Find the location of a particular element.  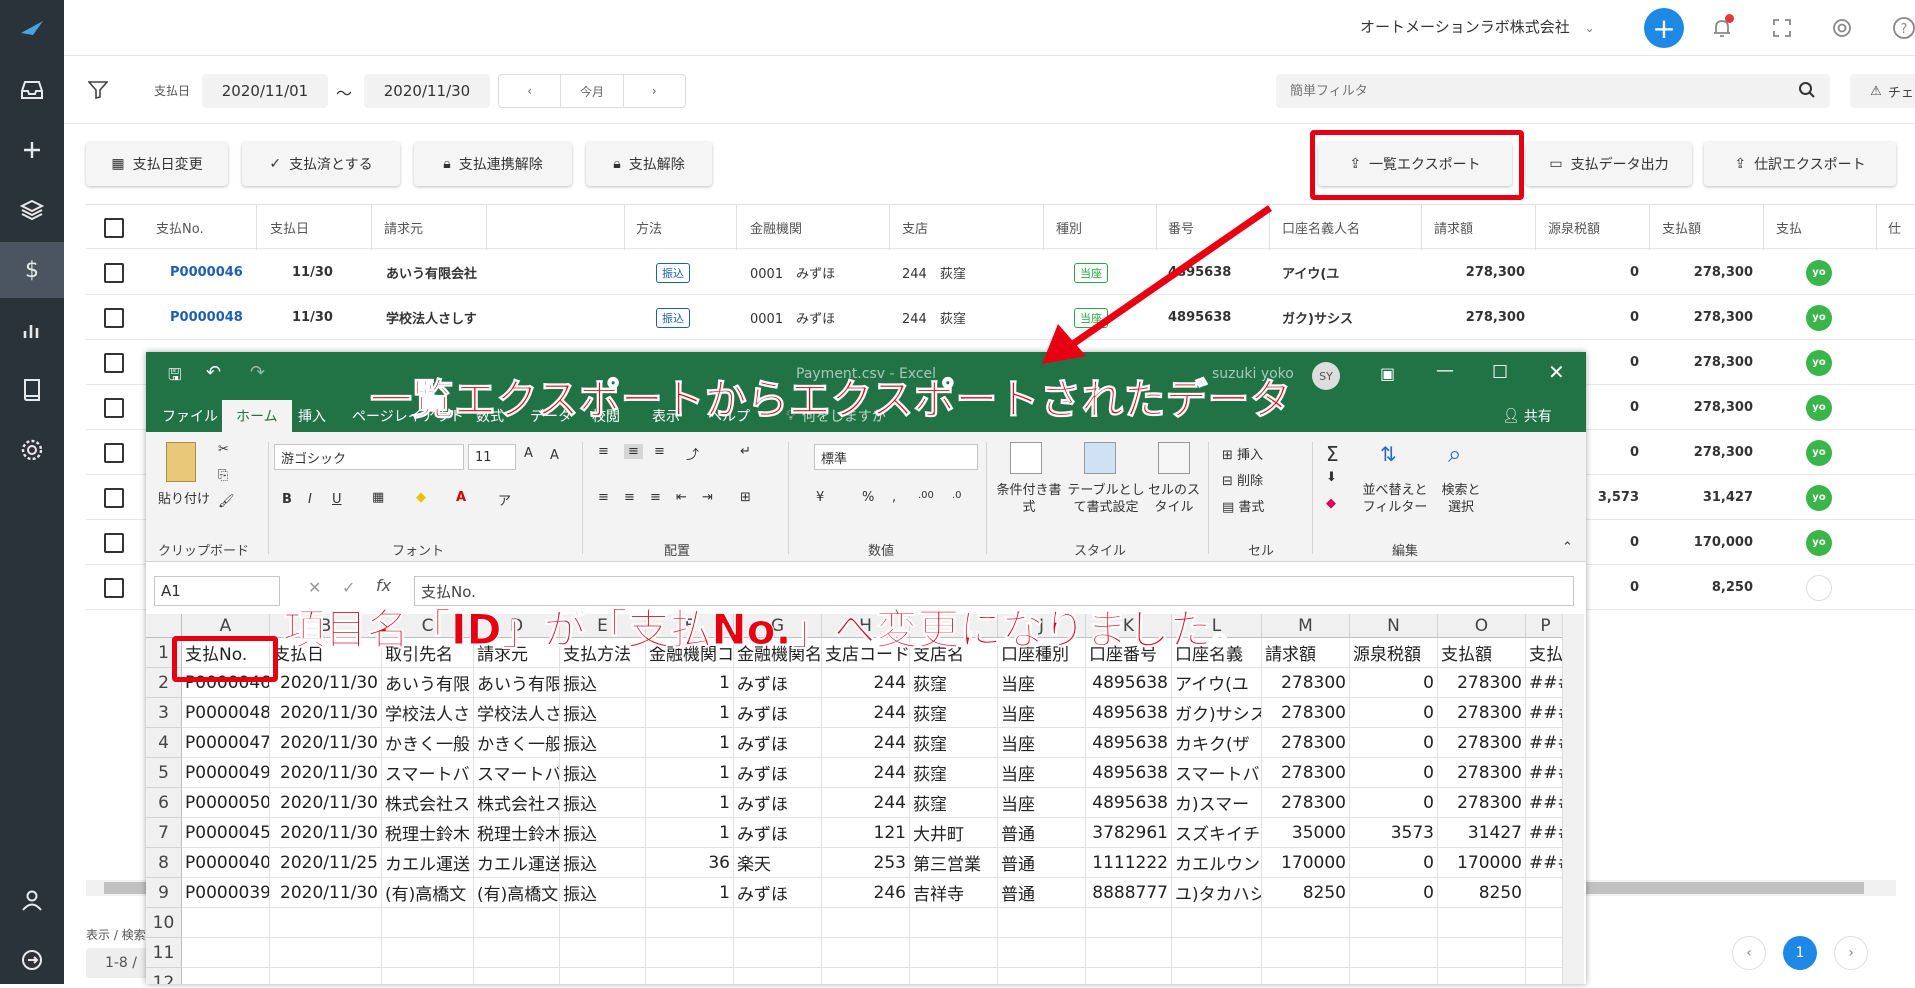

export-annotation: 一覧エクスポートからエクスポートされたデータ is located at coordinates (830, 400).